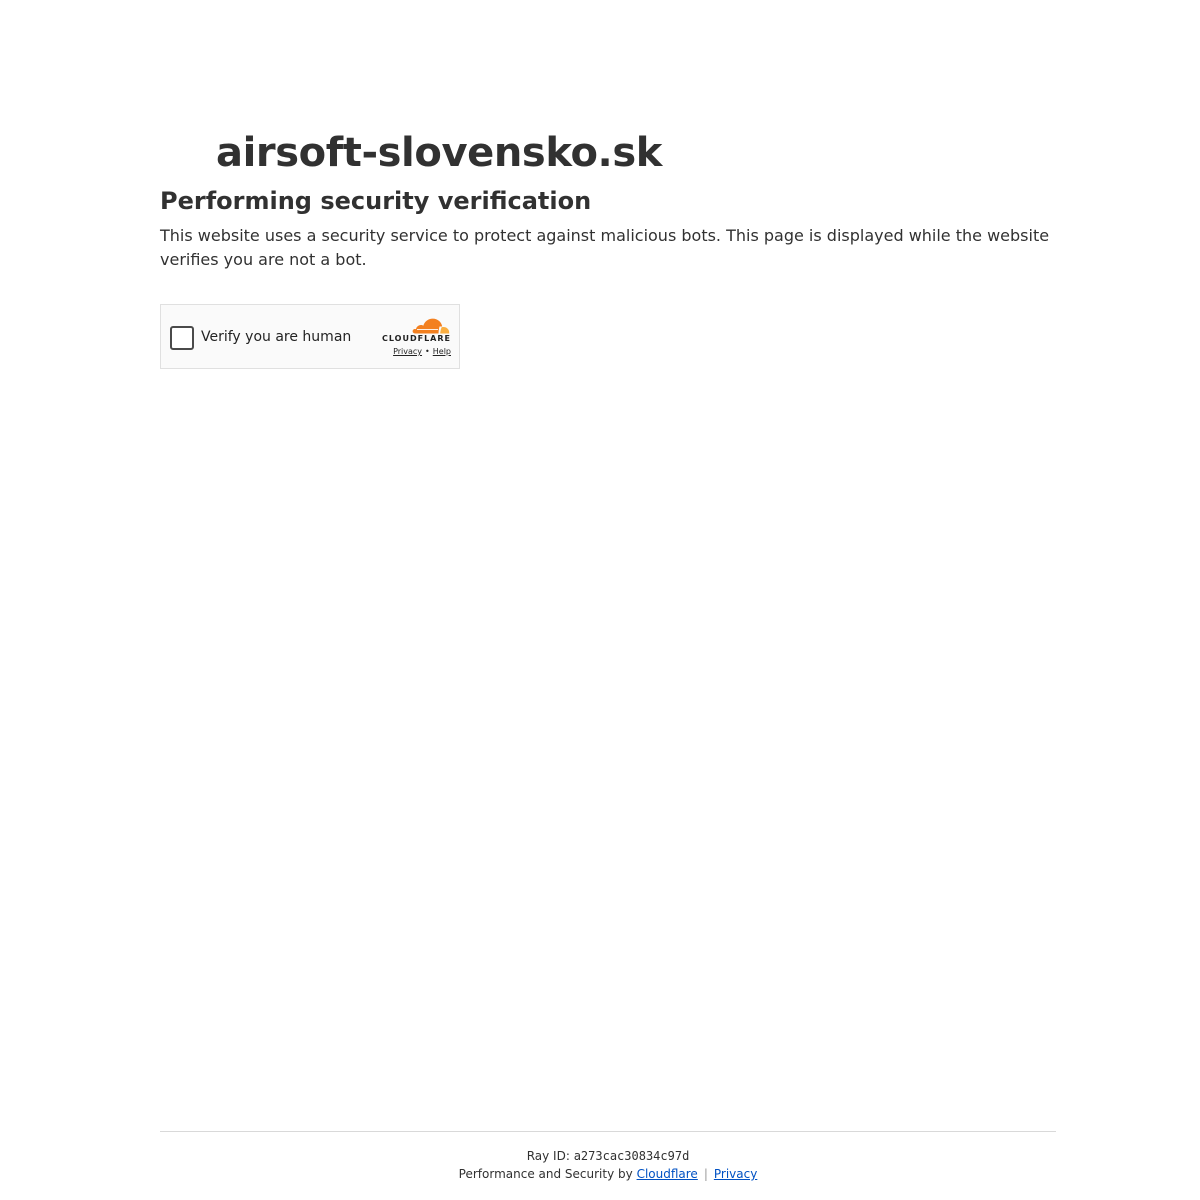 The width and height of the screenshot is (1200, 1200). I want to click on footer-privacy-link: Privacy, so click(735, 1174).